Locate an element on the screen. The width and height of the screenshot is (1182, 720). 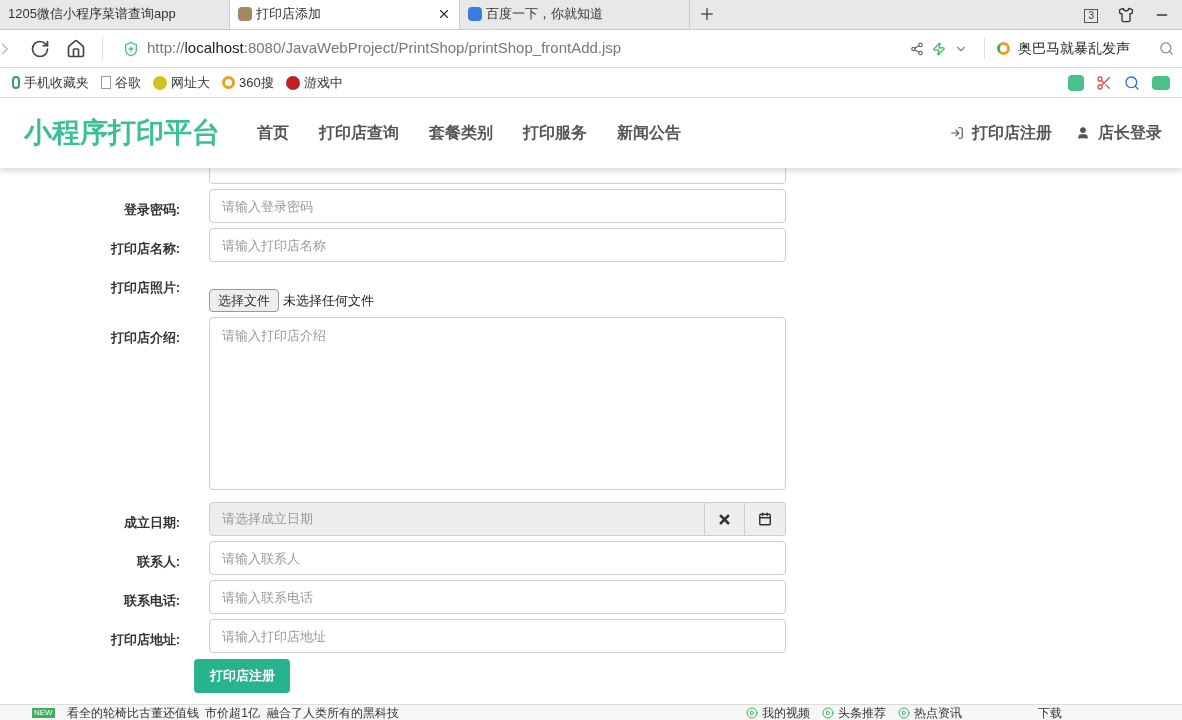
choose-file-button: 选择文件 is located at coordinates (244, 300).